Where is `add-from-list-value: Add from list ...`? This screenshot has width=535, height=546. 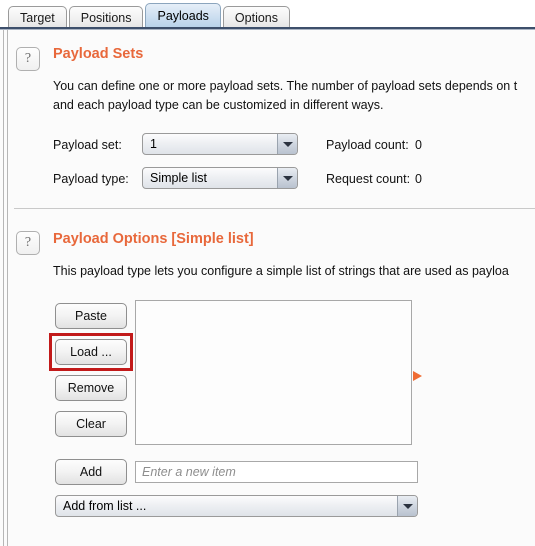 add-from-list-value: Add from list ... is located at coordinates (105, 506).